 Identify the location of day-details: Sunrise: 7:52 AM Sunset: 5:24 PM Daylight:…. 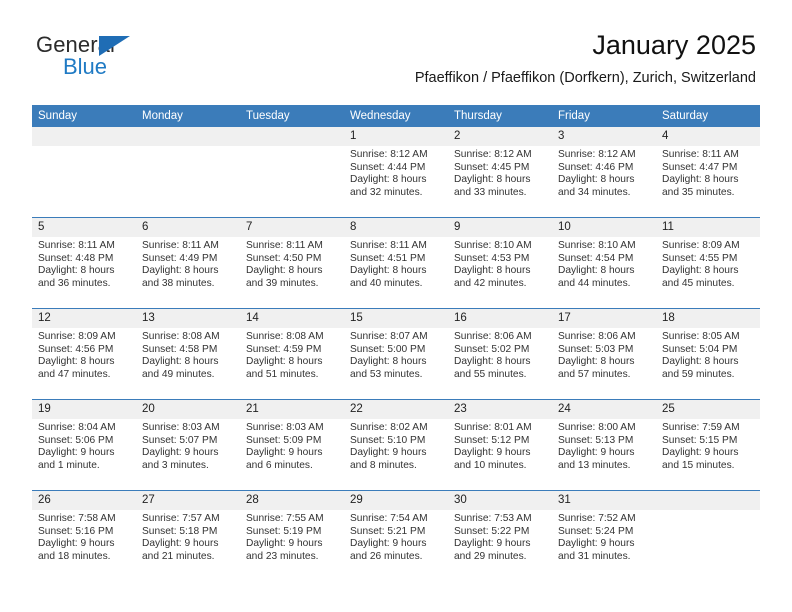
(604, 536).